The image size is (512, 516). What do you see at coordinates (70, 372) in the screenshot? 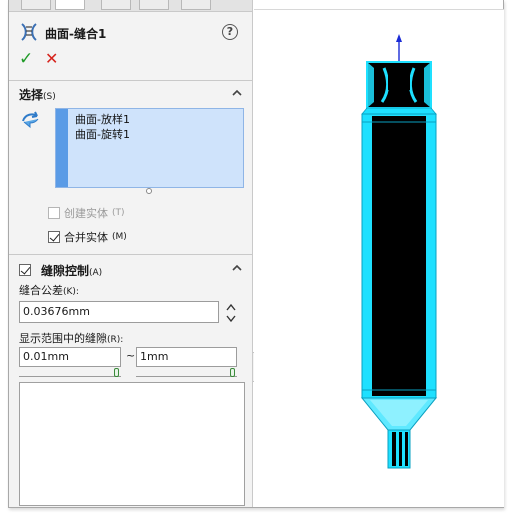
I see `gap-range-min-slider` at bounding box center [70, 372].